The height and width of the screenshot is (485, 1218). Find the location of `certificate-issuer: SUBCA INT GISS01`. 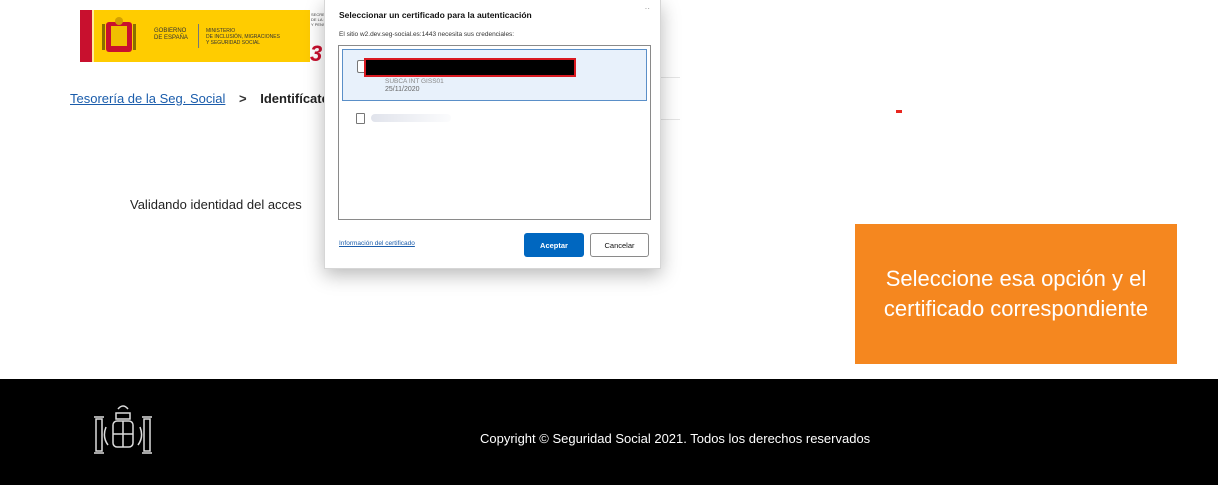

certificate-issuer: SUBCA INT GISS01 is located at coordinates (414, 81).